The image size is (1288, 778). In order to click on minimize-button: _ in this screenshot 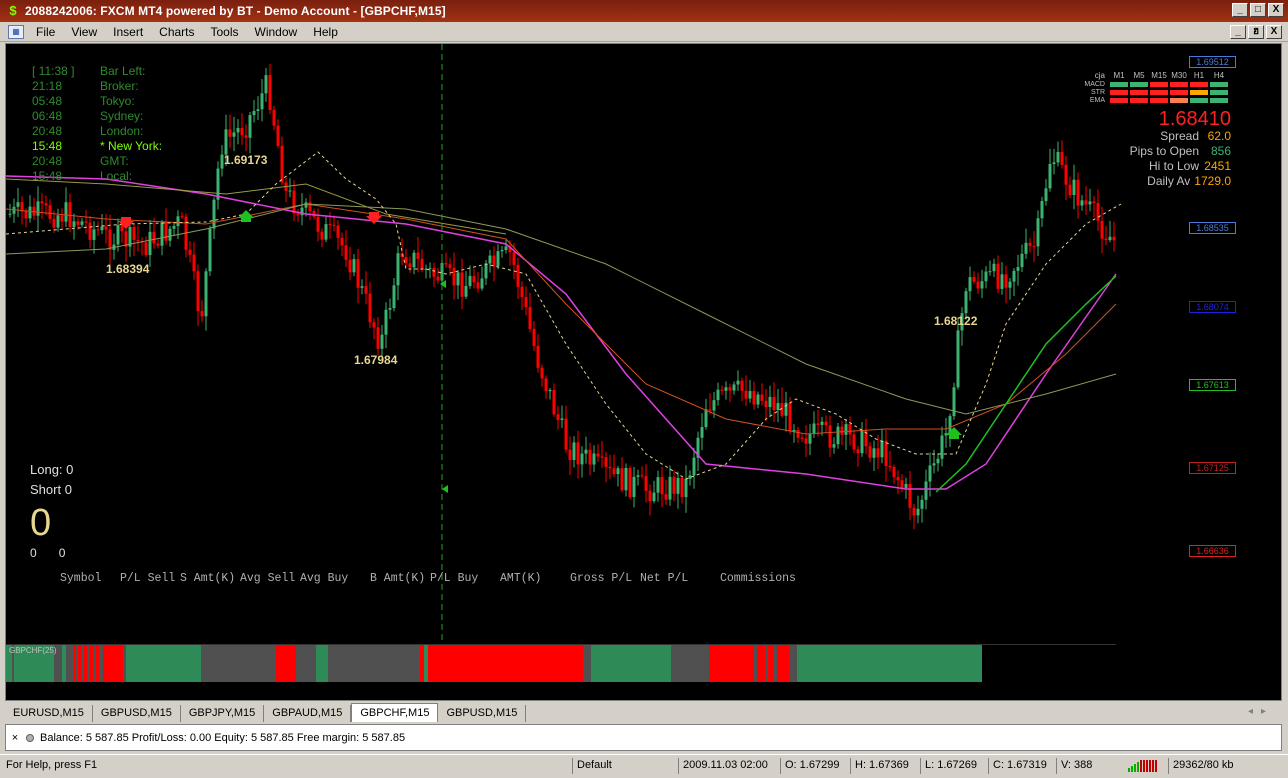, I will do `click(1240, 10)`.